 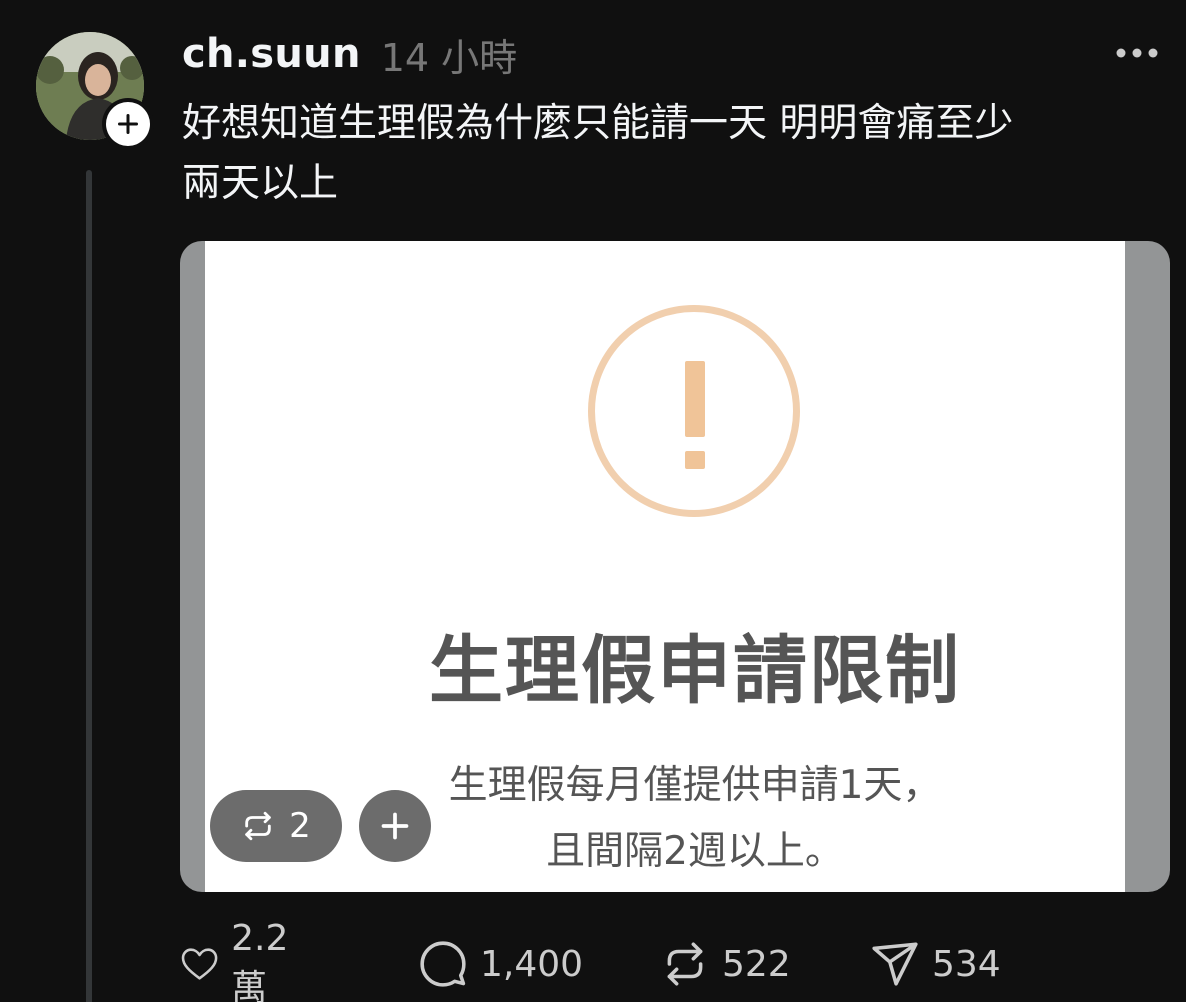 I want to click on post-text-line: 兩天以上, so click(x=260, y=183).